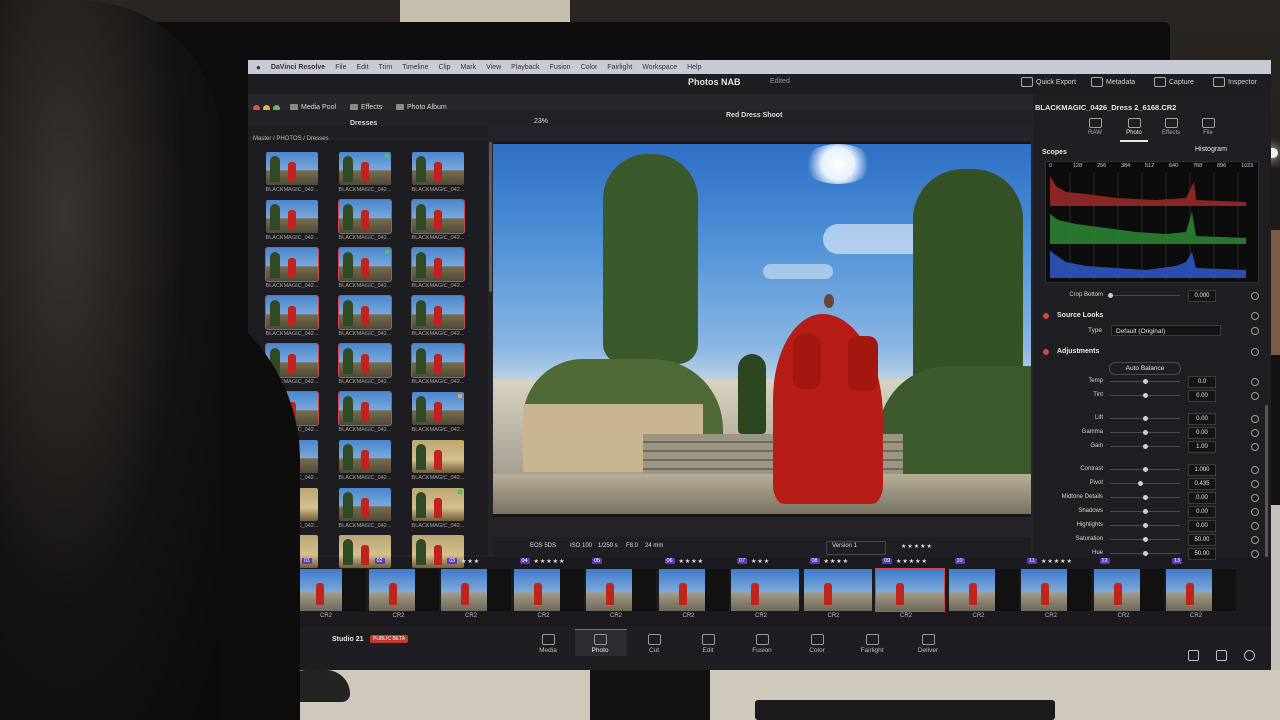 This screenshot has width=1280, height=720. I want to click on page-tab-photo: Photo, so click(600, 644).